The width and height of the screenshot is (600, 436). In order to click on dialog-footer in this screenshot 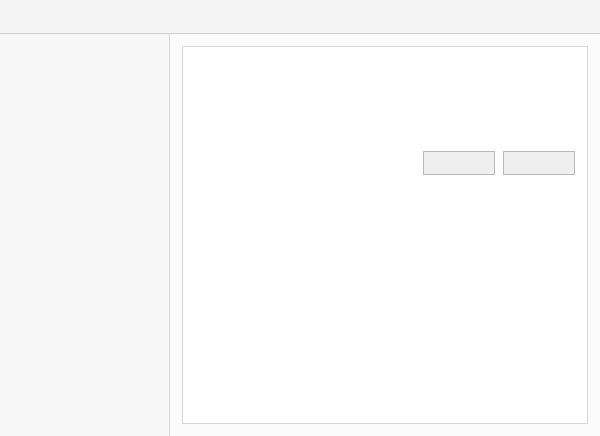, I will do `click(385, 163)`.